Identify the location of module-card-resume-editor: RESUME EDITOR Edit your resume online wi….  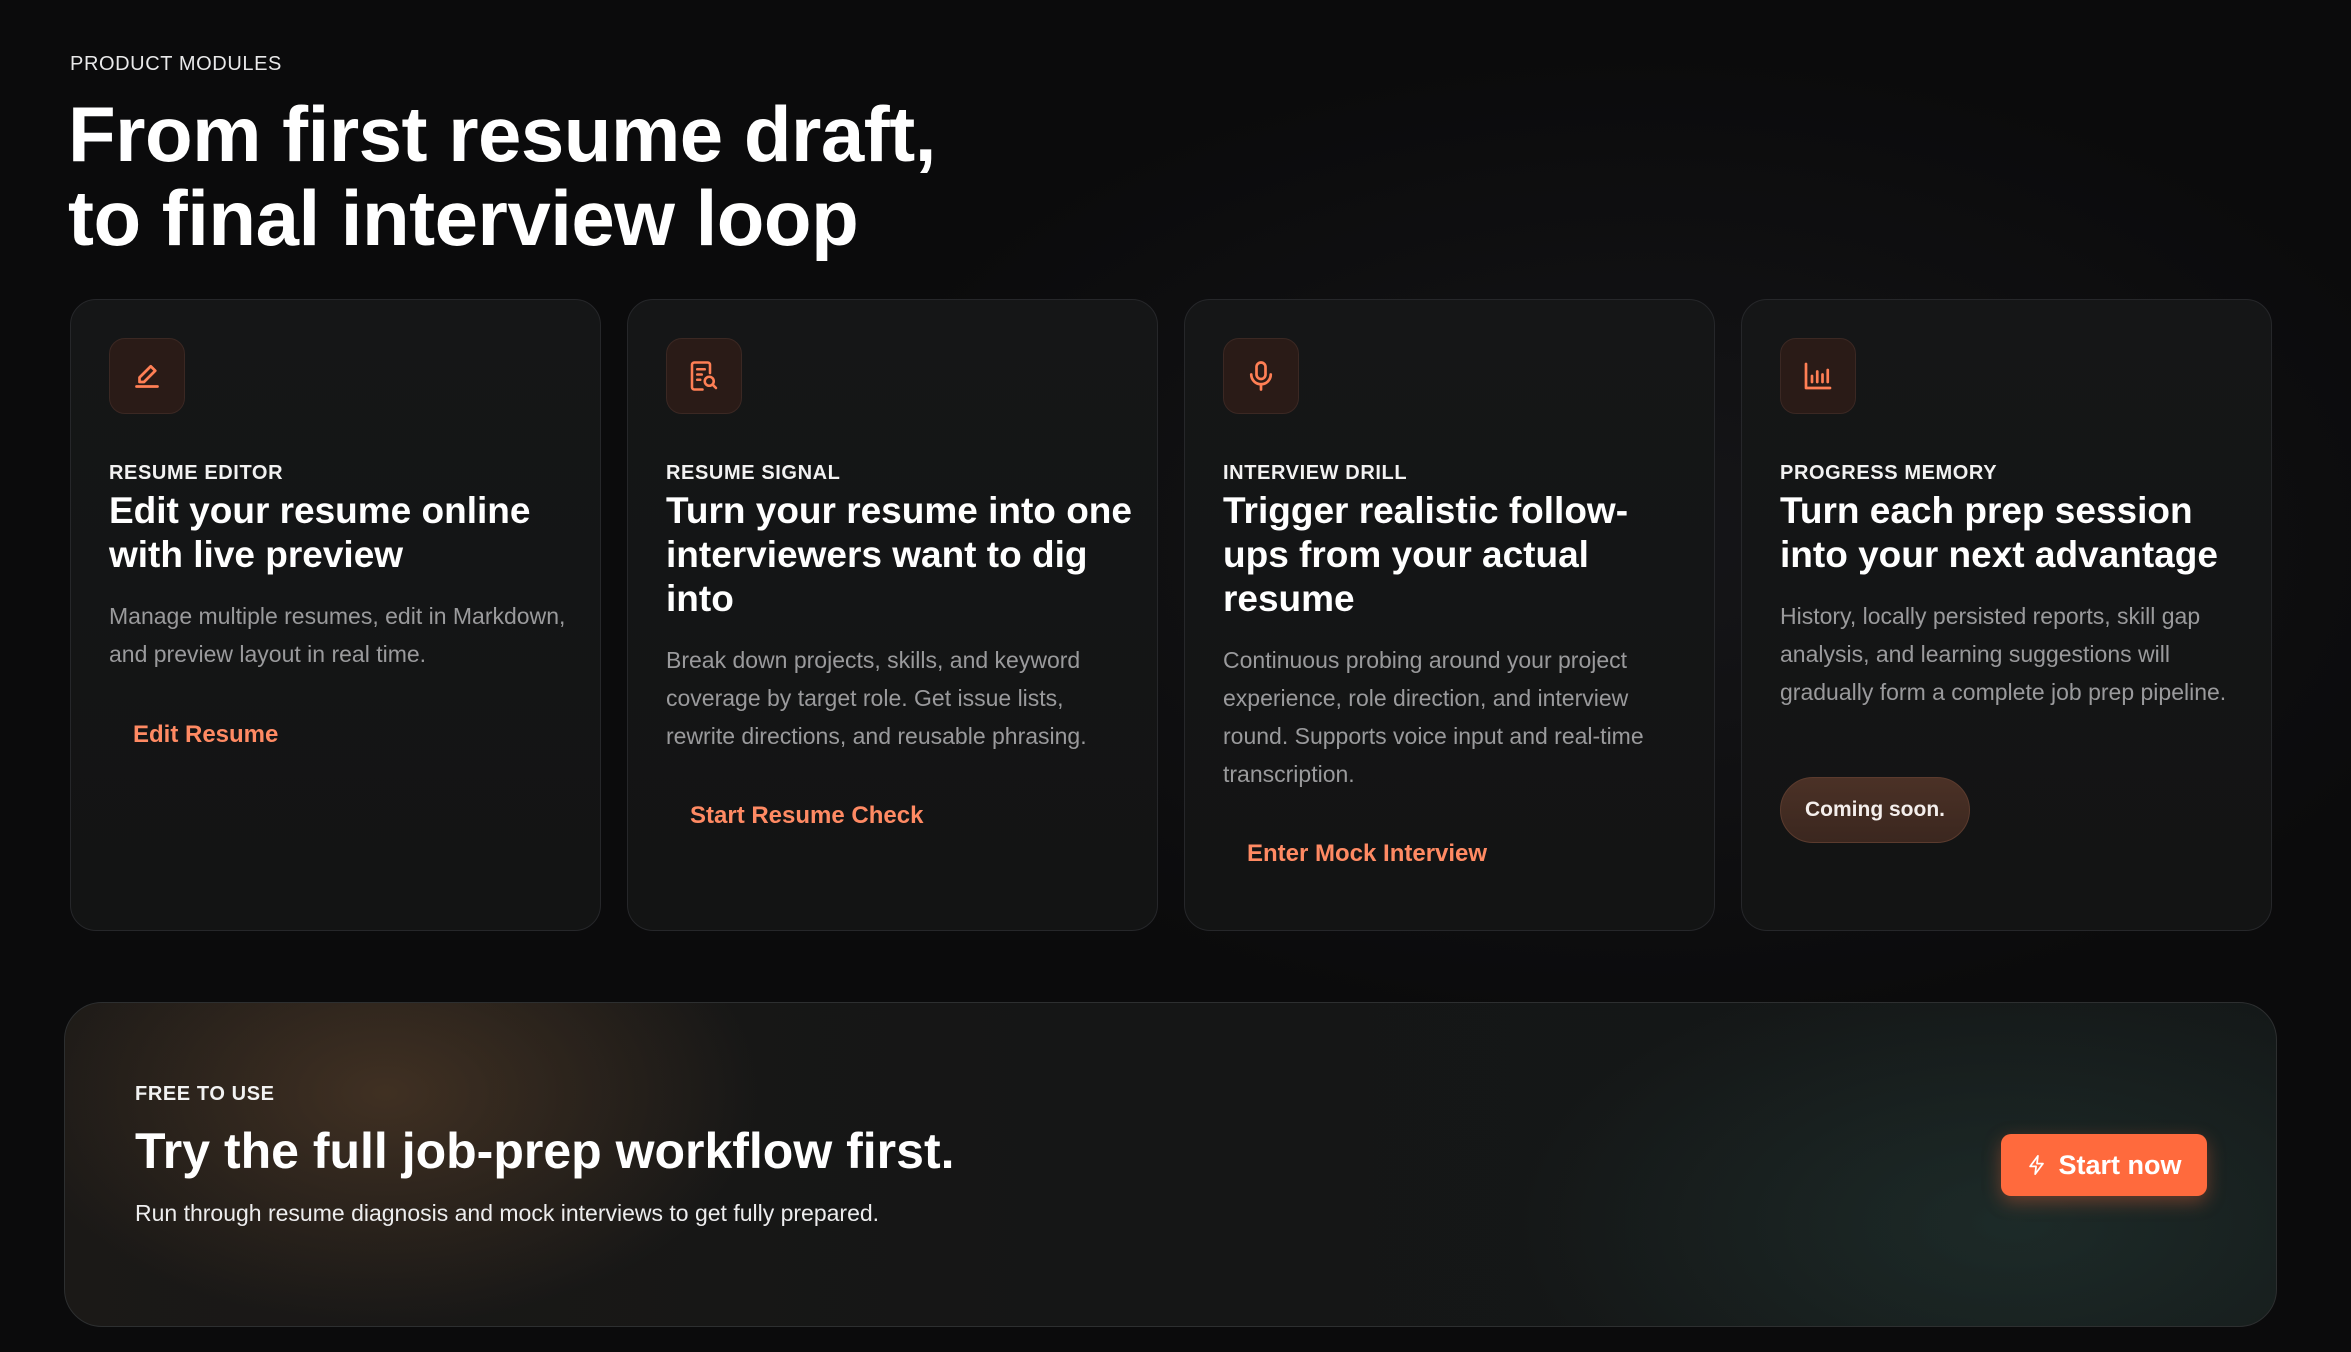
(335, 615).